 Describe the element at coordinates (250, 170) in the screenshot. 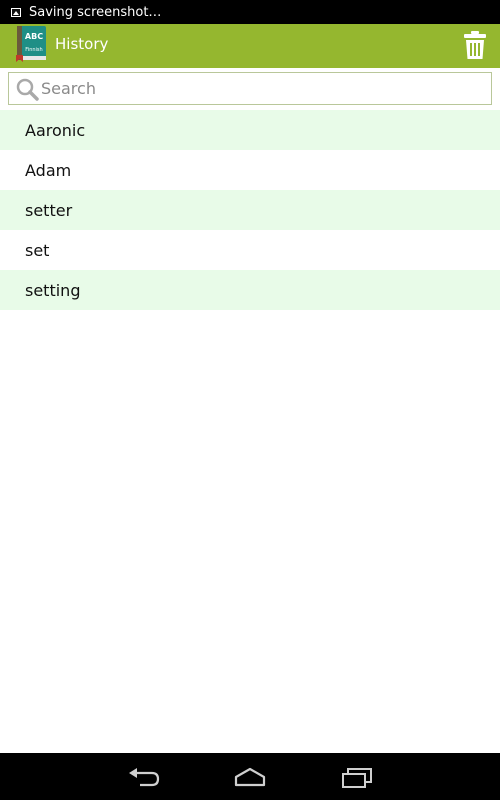

I see `list-item: Adam` at that location.